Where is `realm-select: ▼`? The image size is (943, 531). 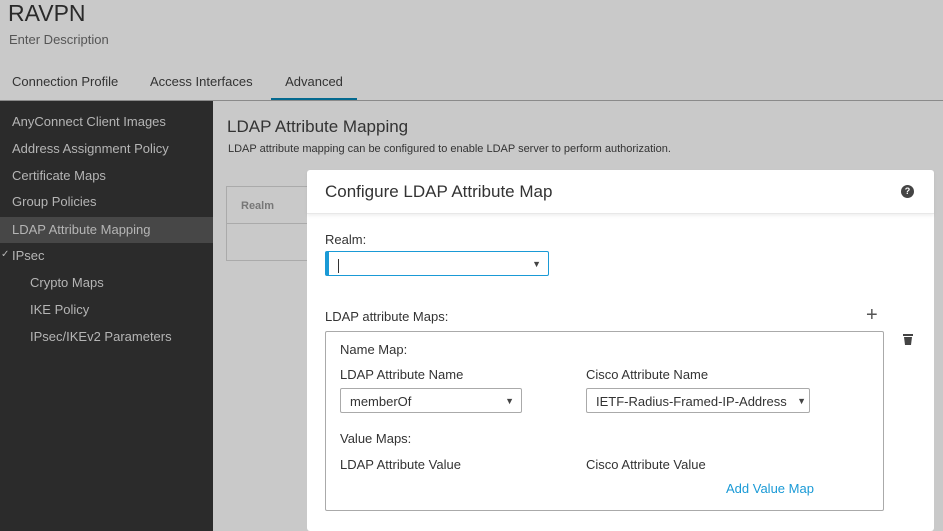 realm-select: ▼ is located at coordinates (437, 263).